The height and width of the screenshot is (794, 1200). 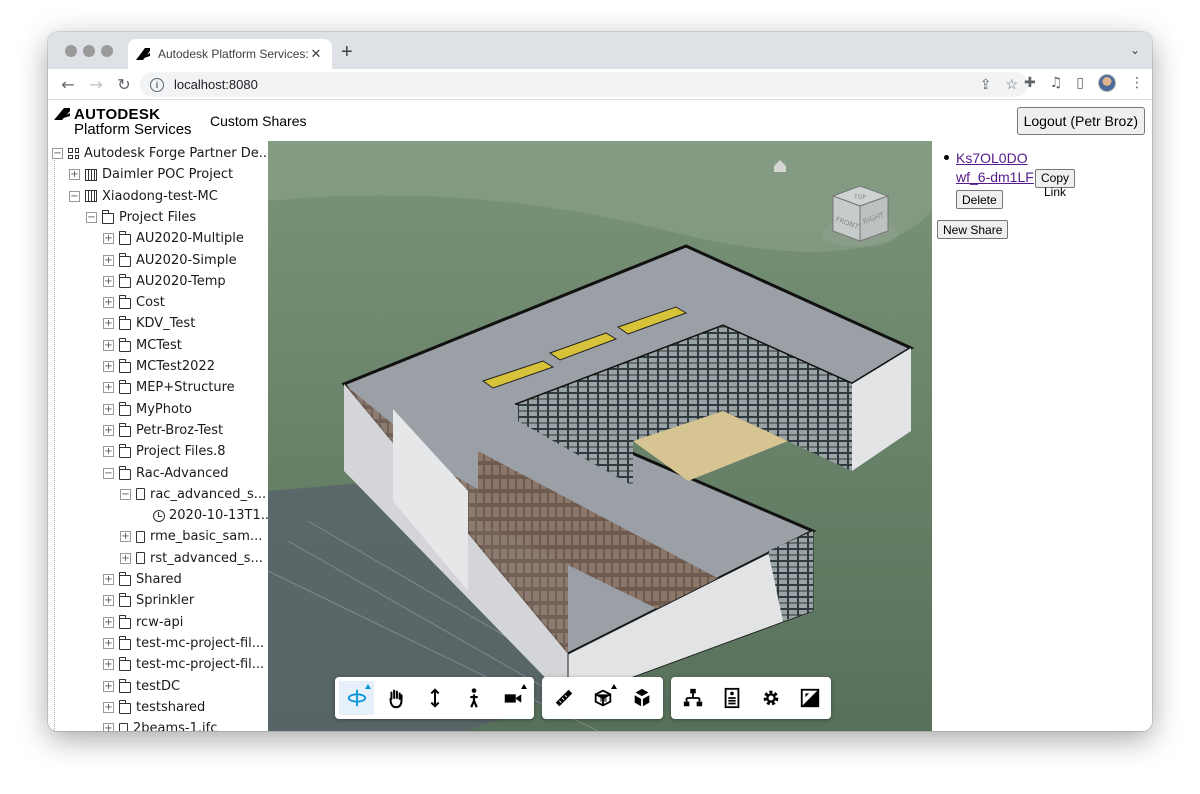 What do you see at coordinates (163, 430) in the screenshot?
I see `tree-item: + Petr-Broz-Test` at bounding box center [163, 430].